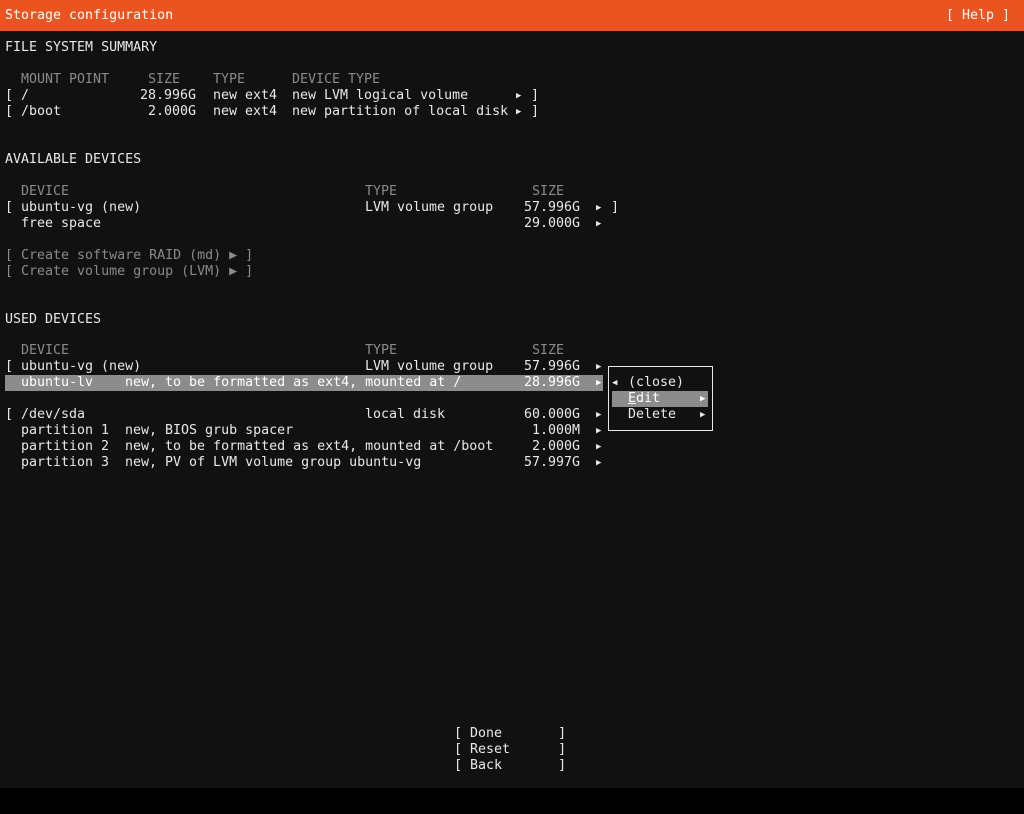 The image size is (1024, 814). Describe the element at coordinates (381, 350) in the screenshot. I see `used-col-type: TYPE` at that location.